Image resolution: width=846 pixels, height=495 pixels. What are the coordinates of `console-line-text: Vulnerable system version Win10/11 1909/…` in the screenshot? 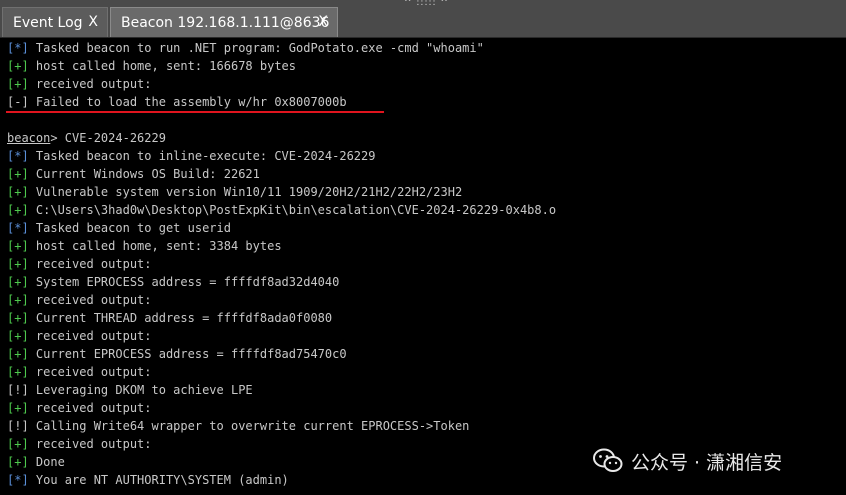 It's located at (245, 192).